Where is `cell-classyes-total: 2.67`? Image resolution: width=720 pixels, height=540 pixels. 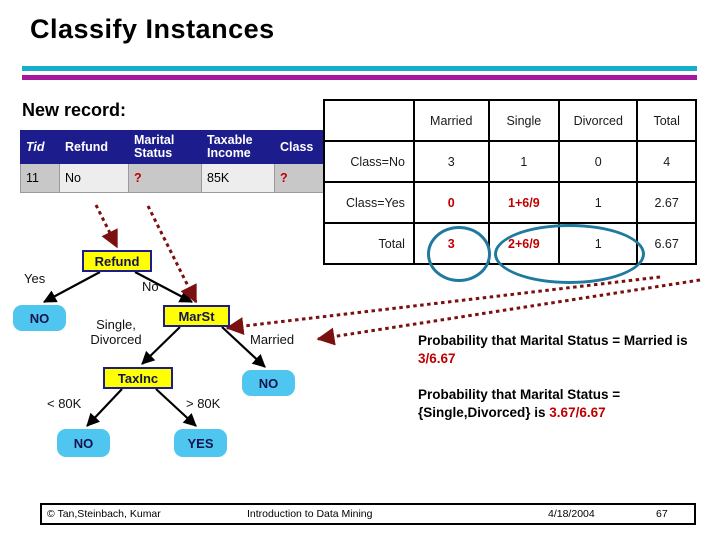 cell-classyes-total: 2.67 is located at coordinates (666, 202).